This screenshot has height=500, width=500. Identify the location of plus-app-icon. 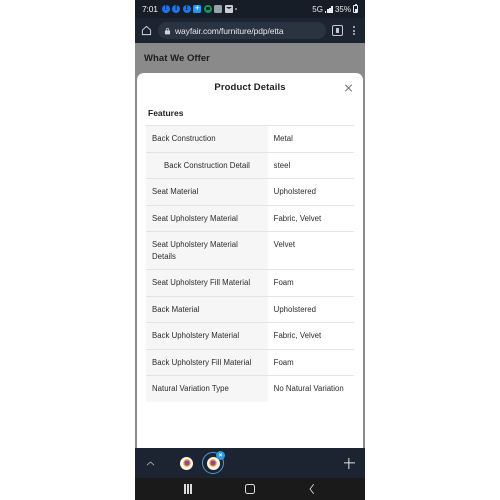
(197, 8).